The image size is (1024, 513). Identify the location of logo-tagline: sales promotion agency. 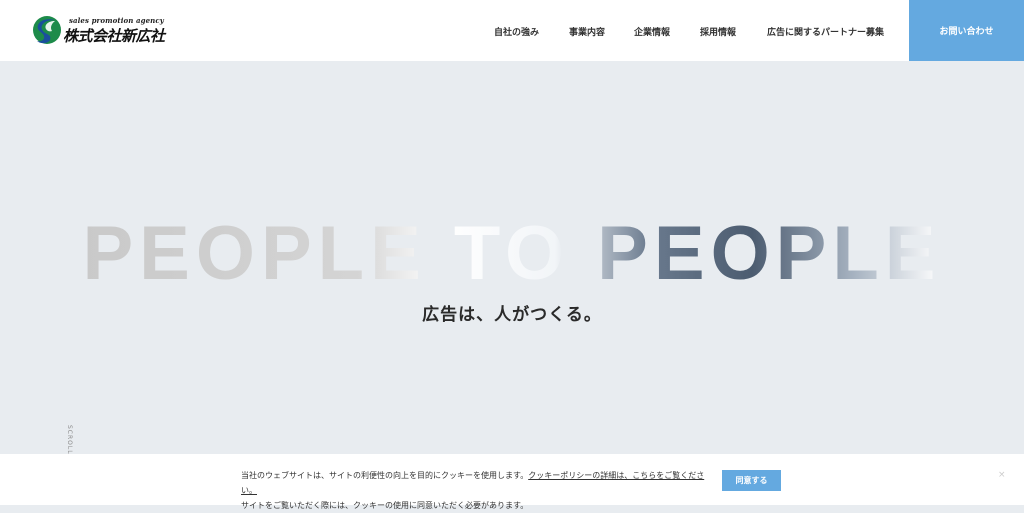
(116, 20).